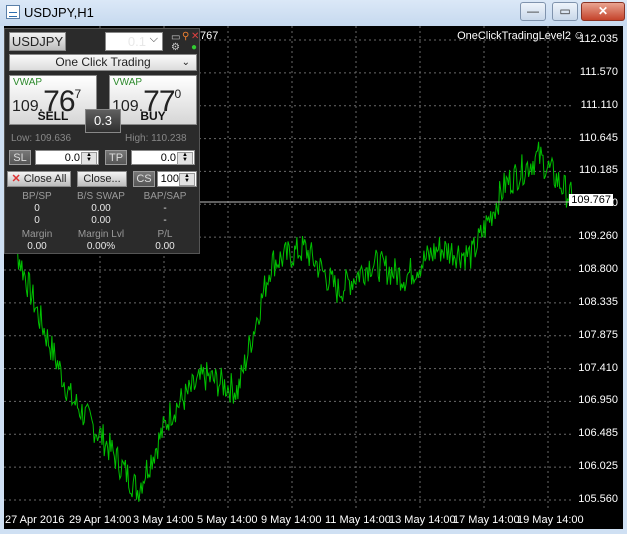  What do you see at coordinates (178, 94) in the screenshot?
I see `buy-price-pip: 0` at bounding box center [178, 94].